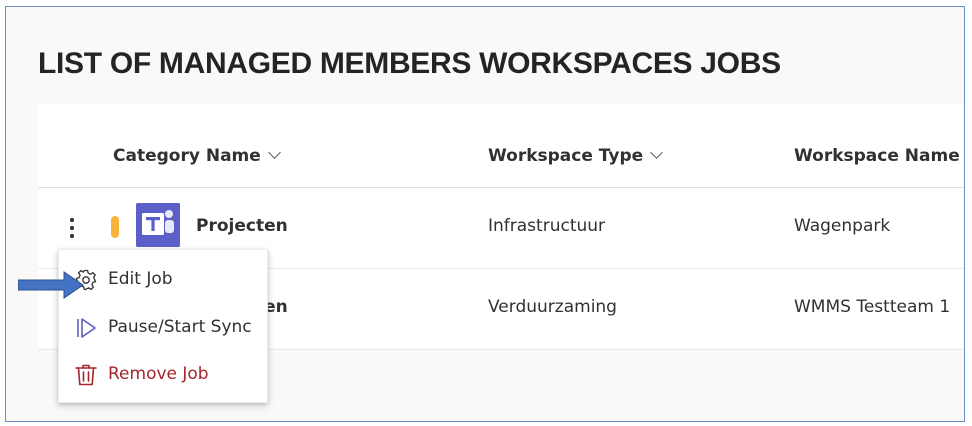 This screenshot has width=972, height=426. I want to click on column-header-label: Workspace Type, so click(566, 156).